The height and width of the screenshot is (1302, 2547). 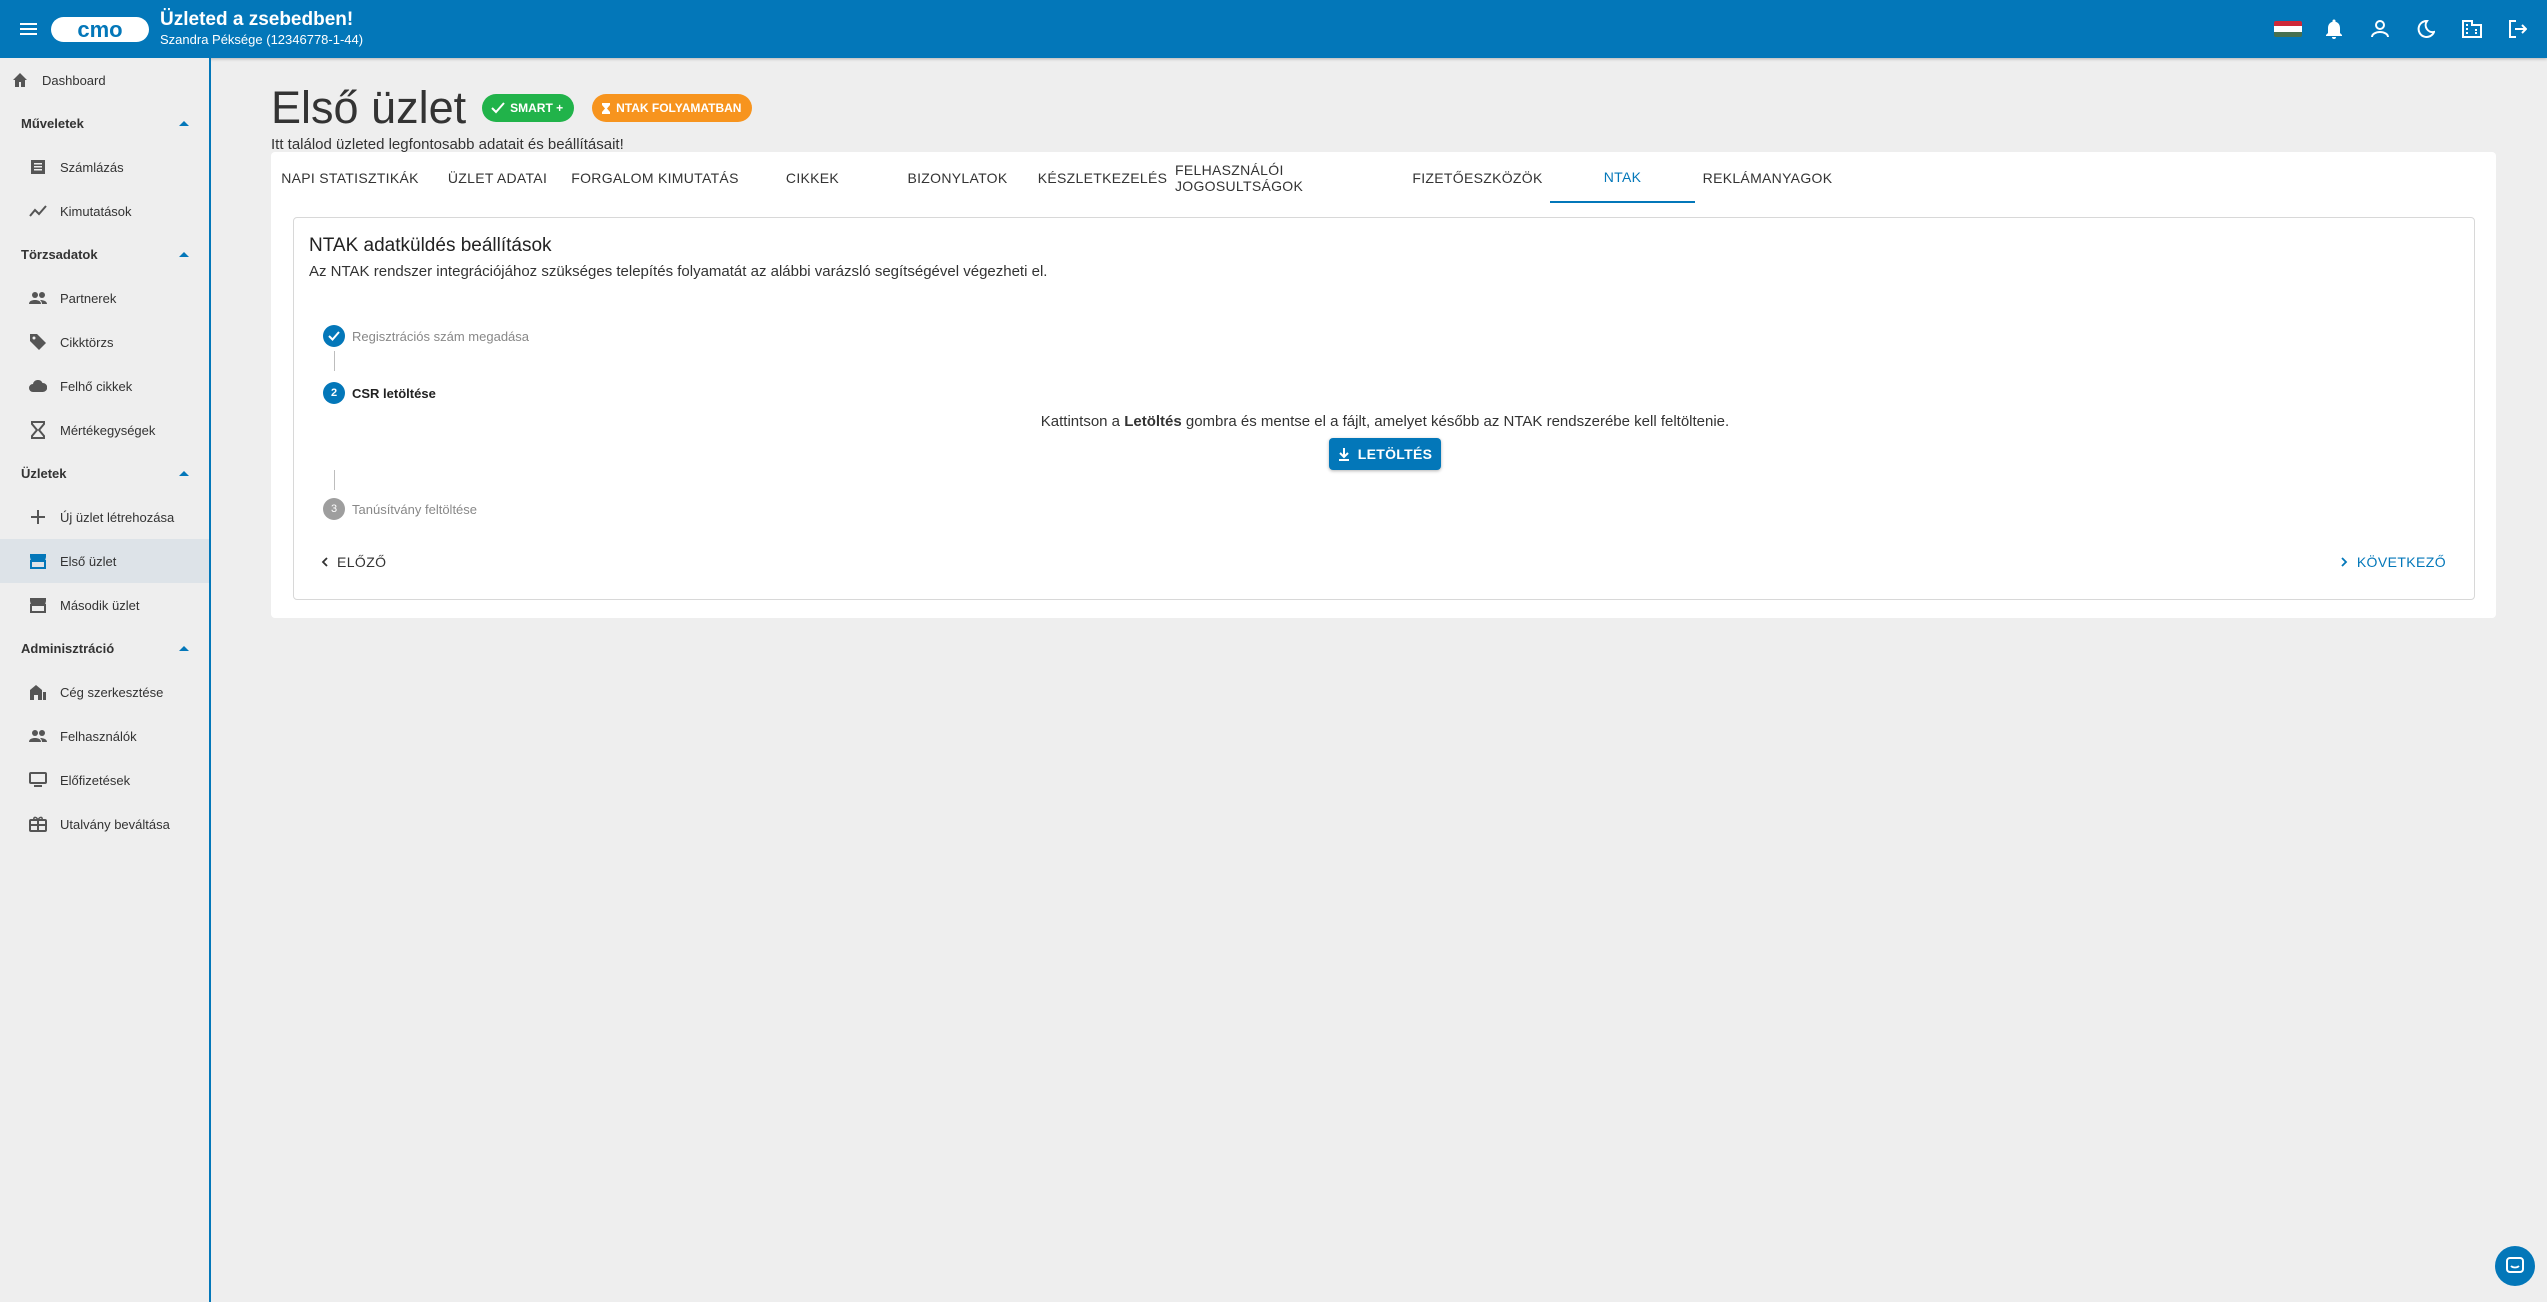 I want to click on tab-fizetoeszkozok: FIZETŐESZKÖZÖK, so click(x=1477, y=177).